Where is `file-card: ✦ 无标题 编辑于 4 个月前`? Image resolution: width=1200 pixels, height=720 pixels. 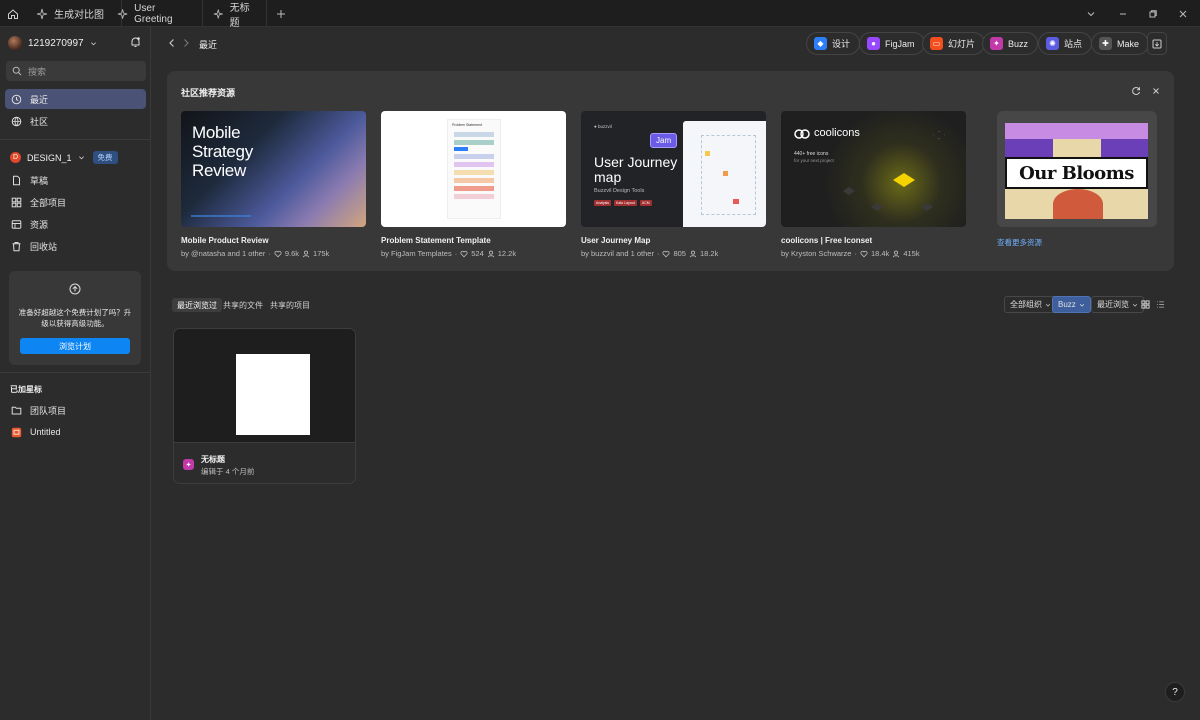 file-card: ✦ 无标题 编辑于 4 个月前 is located at coordinates (264, 406).